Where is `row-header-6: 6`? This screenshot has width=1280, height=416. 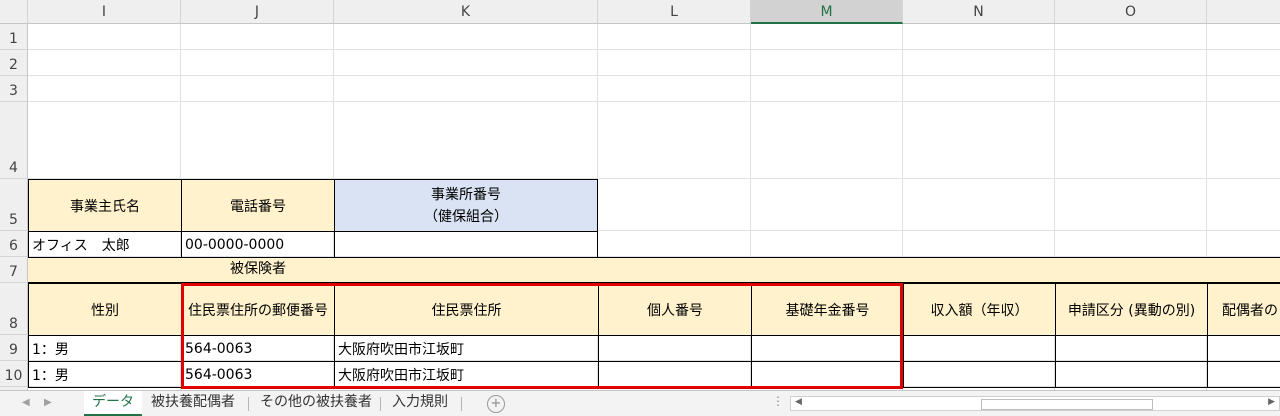
row-header-6: 6 is located at coordinates (14, 244).